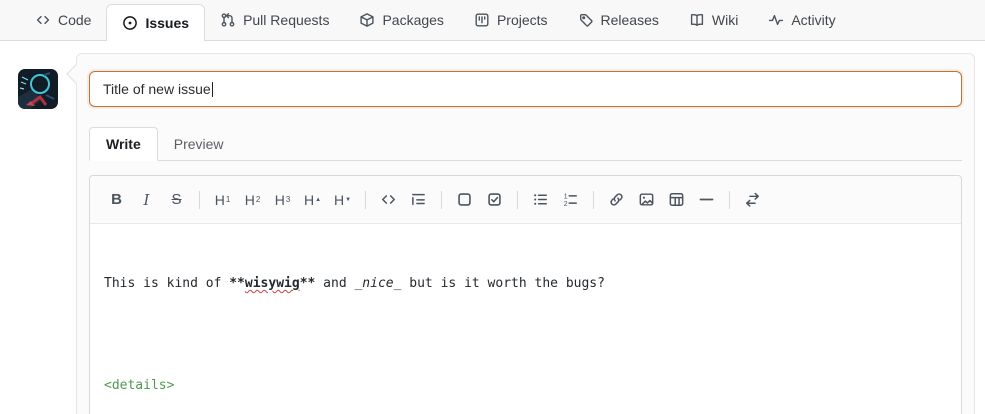 The image size is (985, 414). I want to click on tab-code: Code, so click(63, 20).